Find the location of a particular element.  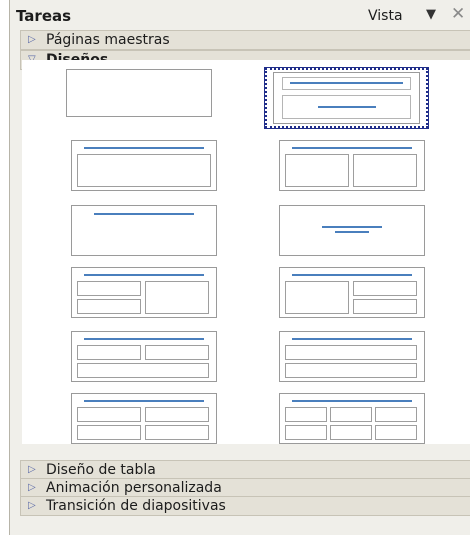

subtitle-line is located at coordinates (347, 107).